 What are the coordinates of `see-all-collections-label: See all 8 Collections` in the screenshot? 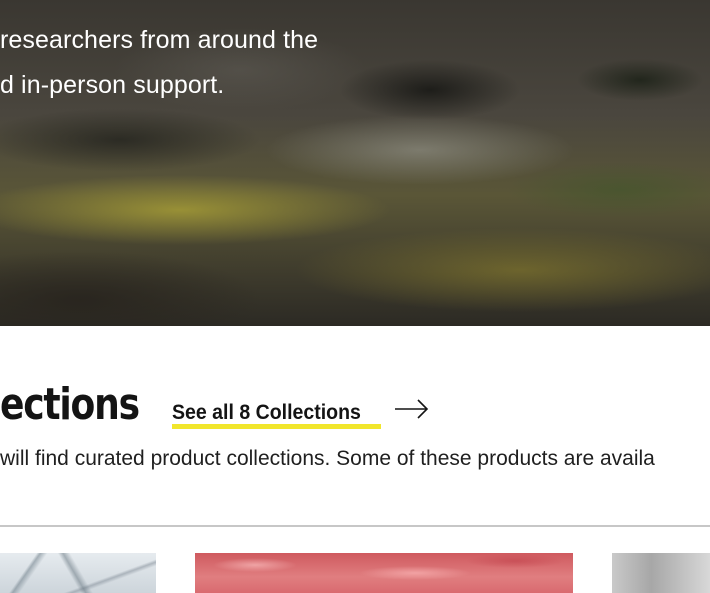 It's located at (266, 412).